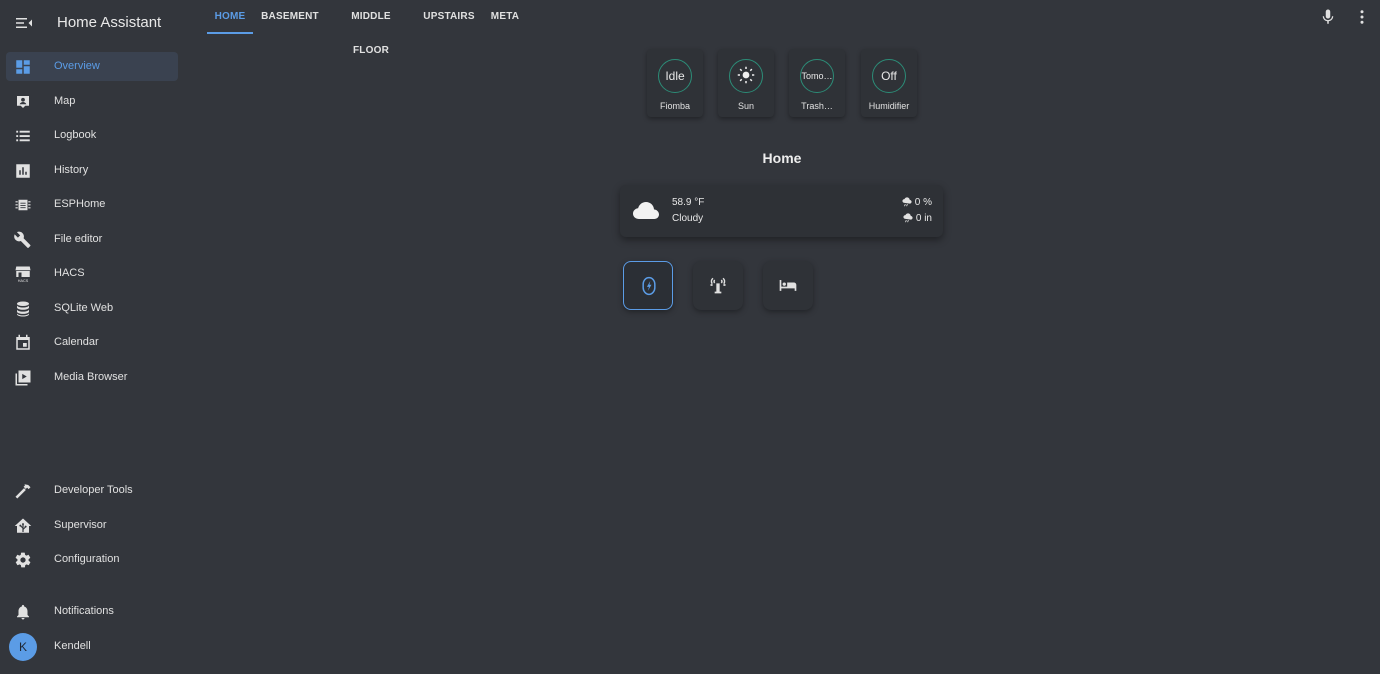 This screenshot has height=674, width=1380. I want to click on weather-precip-probability: 0 %, so click(917, 202).